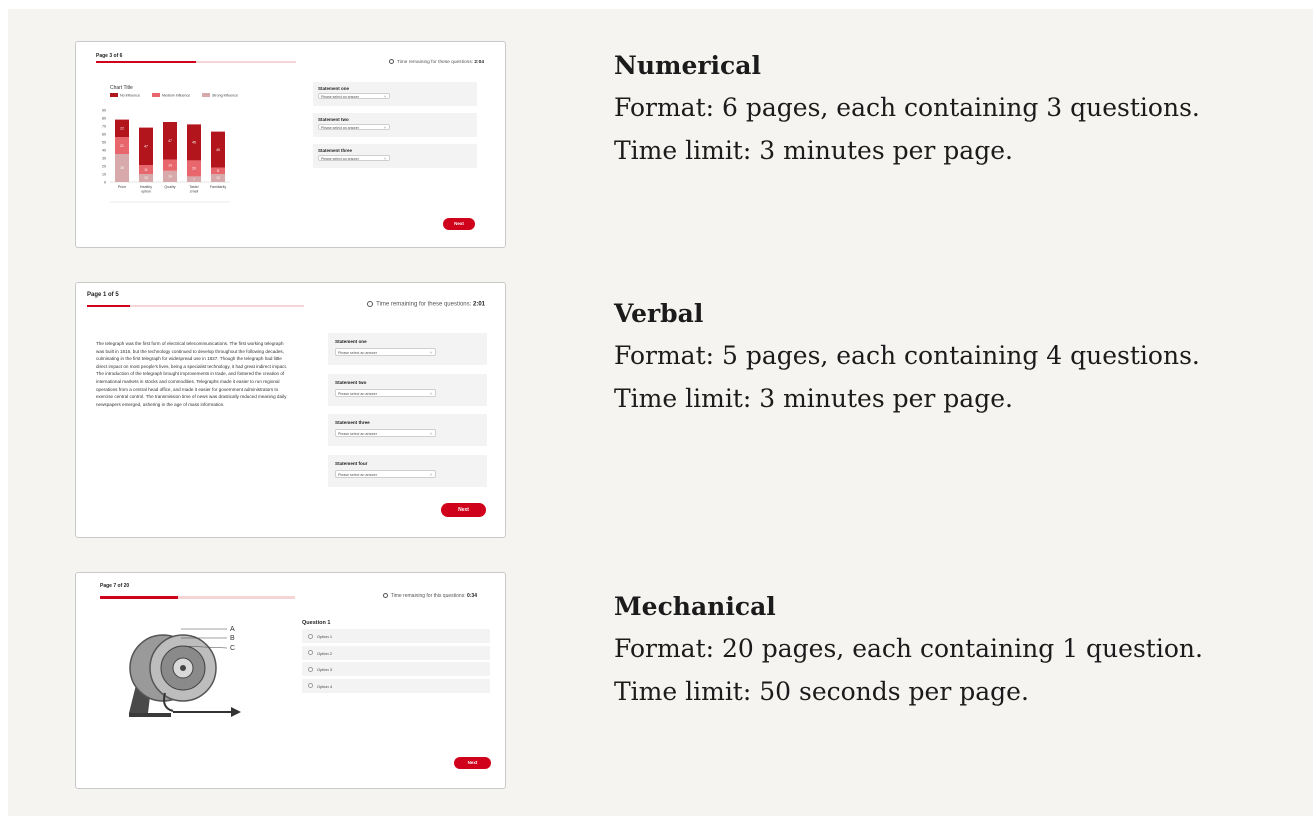  I want to click on option-row: Option 3, so click(396, 669).